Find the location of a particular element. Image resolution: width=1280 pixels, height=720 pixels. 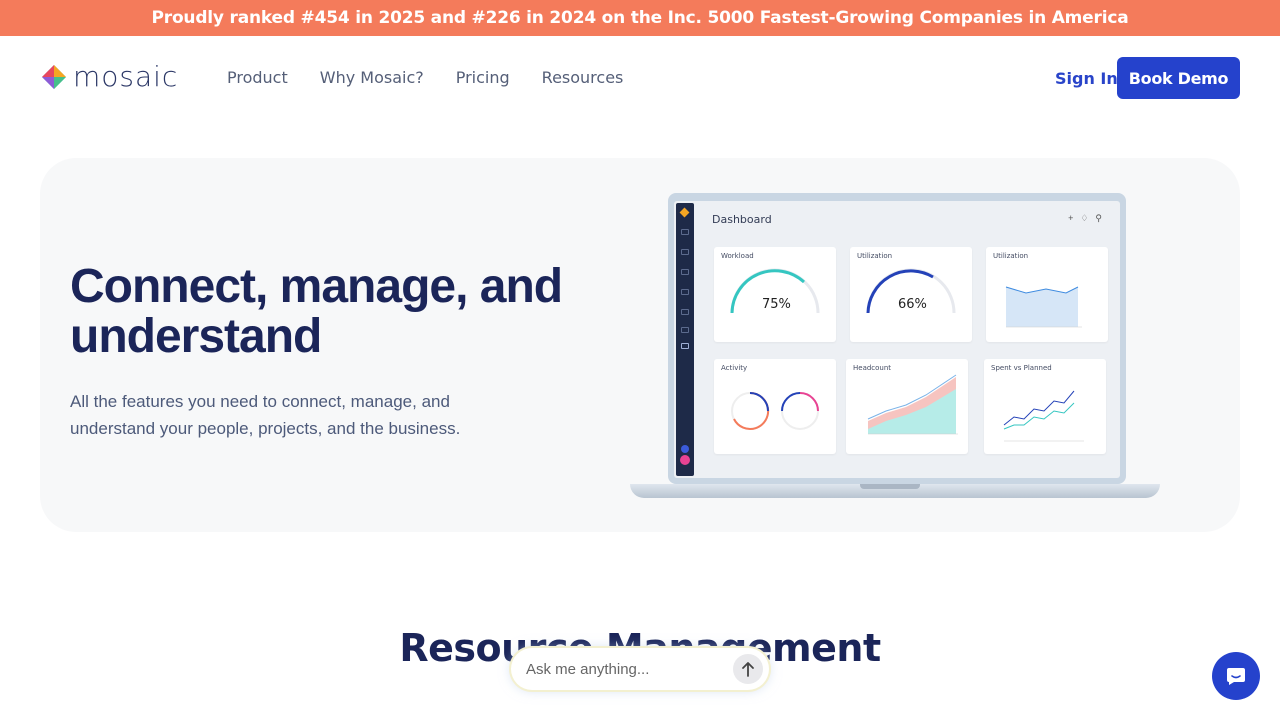

nav-link-pricing: Pricing is located at coordinates (483, 77).